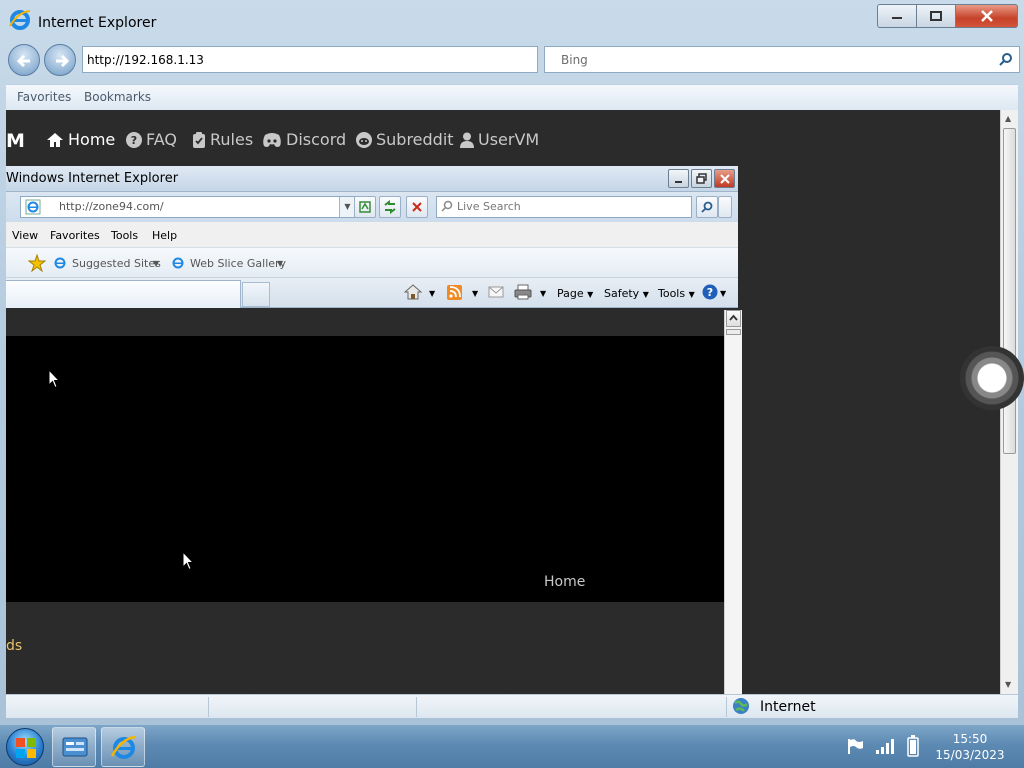 This screenshot has height=768, width=1024. I want to click on inner-scroll-thumb, so click(733, 332).